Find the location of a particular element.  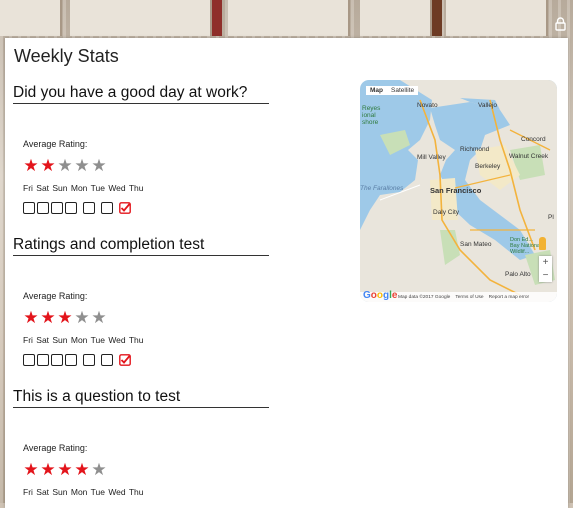

map-label: San Francisco is located at coordinates (456, 190).